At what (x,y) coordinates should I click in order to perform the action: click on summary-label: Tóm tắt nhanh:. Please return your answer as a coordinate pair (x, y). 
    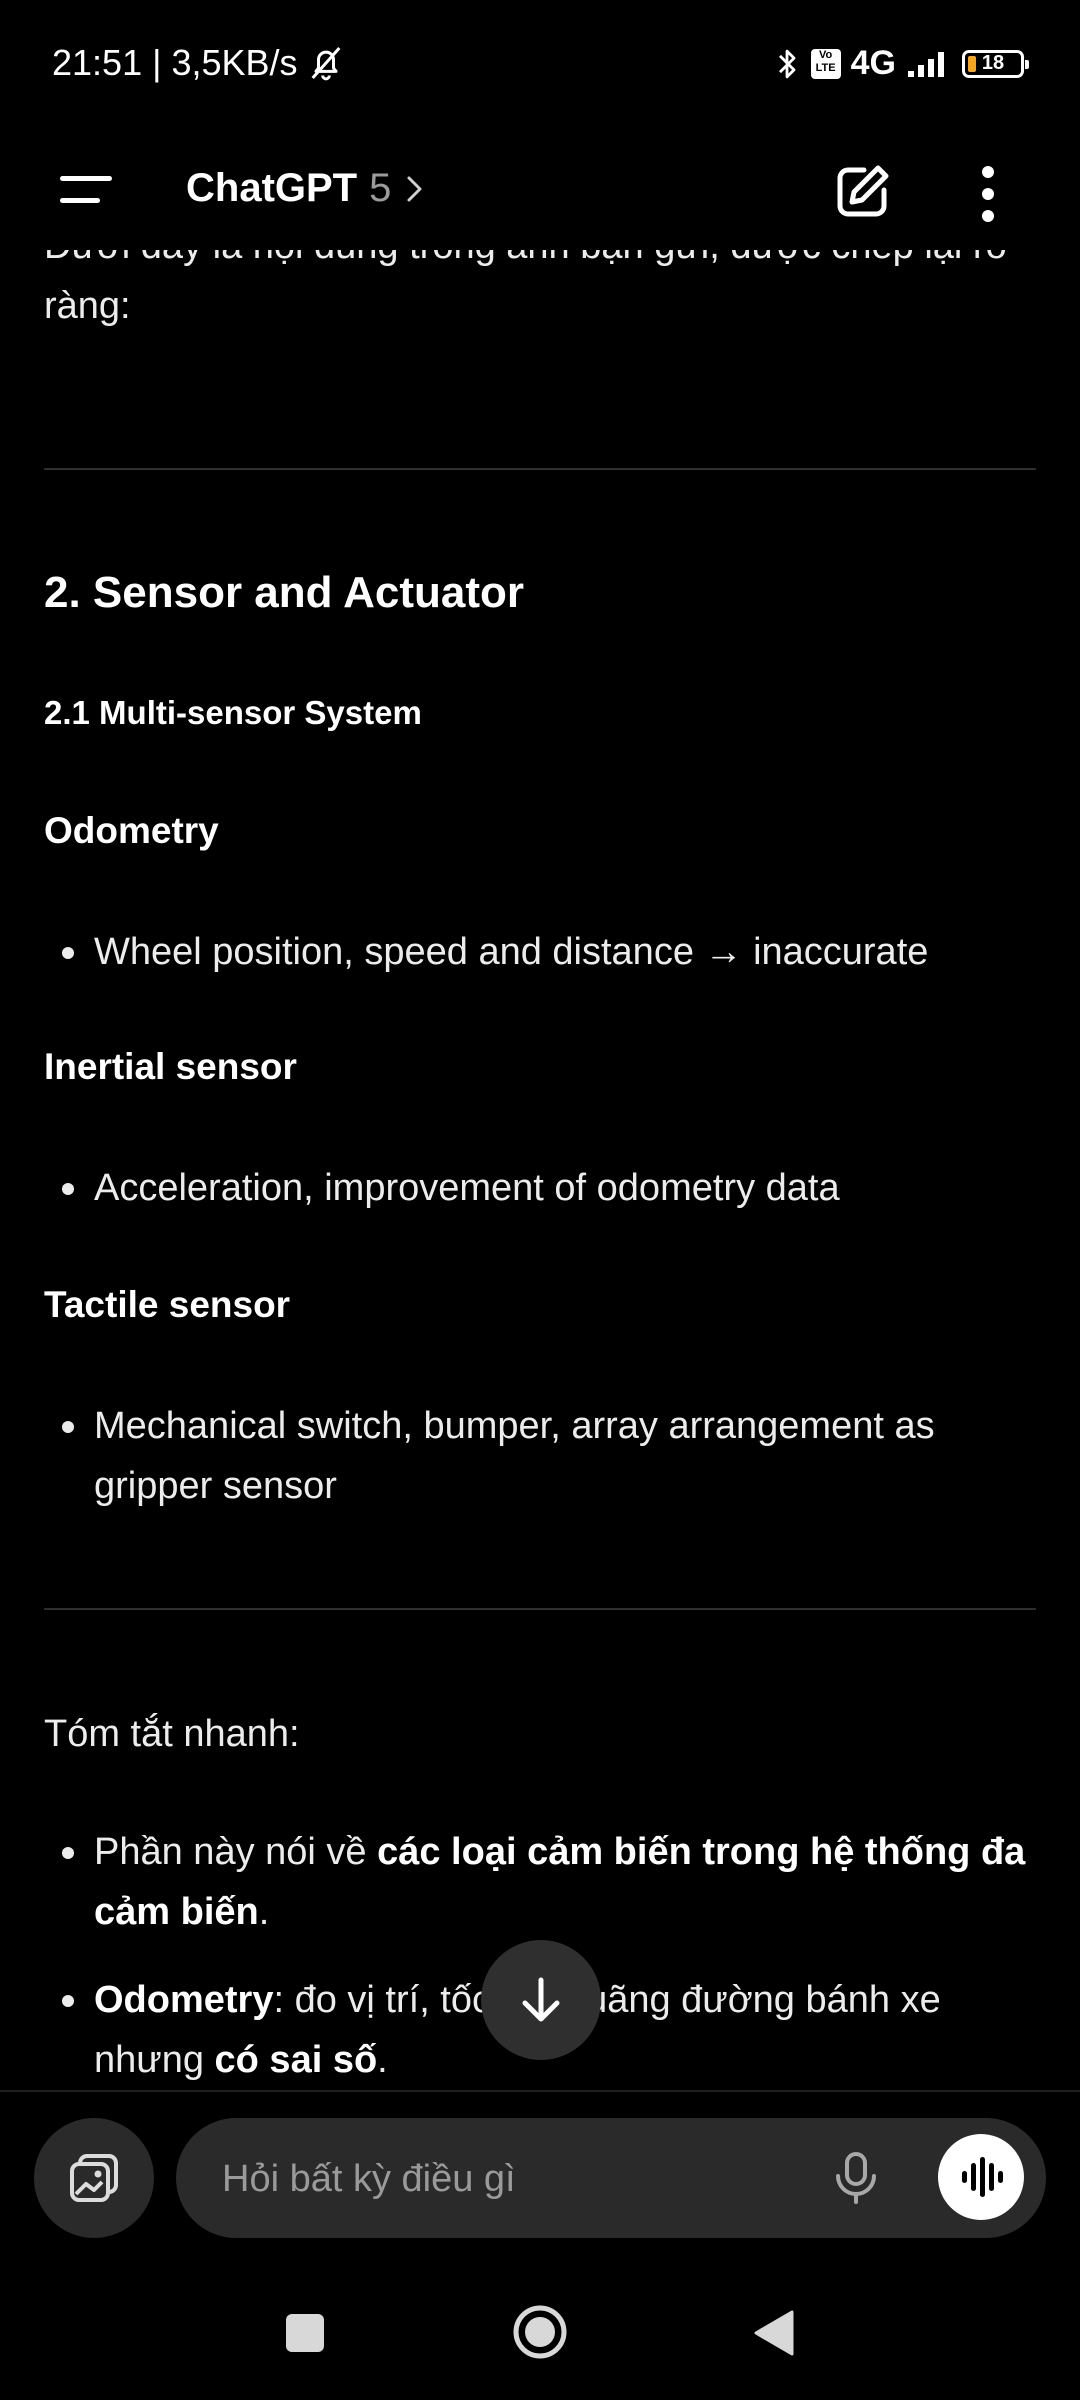
    Looking at the image, I should click on (172, 1734).